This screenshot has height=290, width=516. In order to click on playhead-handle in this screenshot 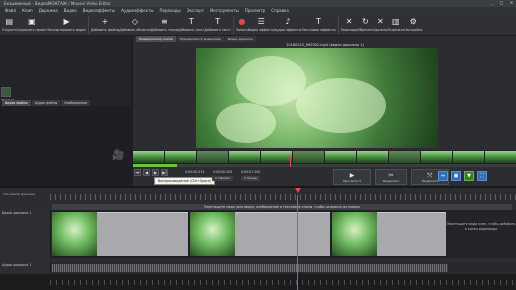, I will do `click(298, 190)`.